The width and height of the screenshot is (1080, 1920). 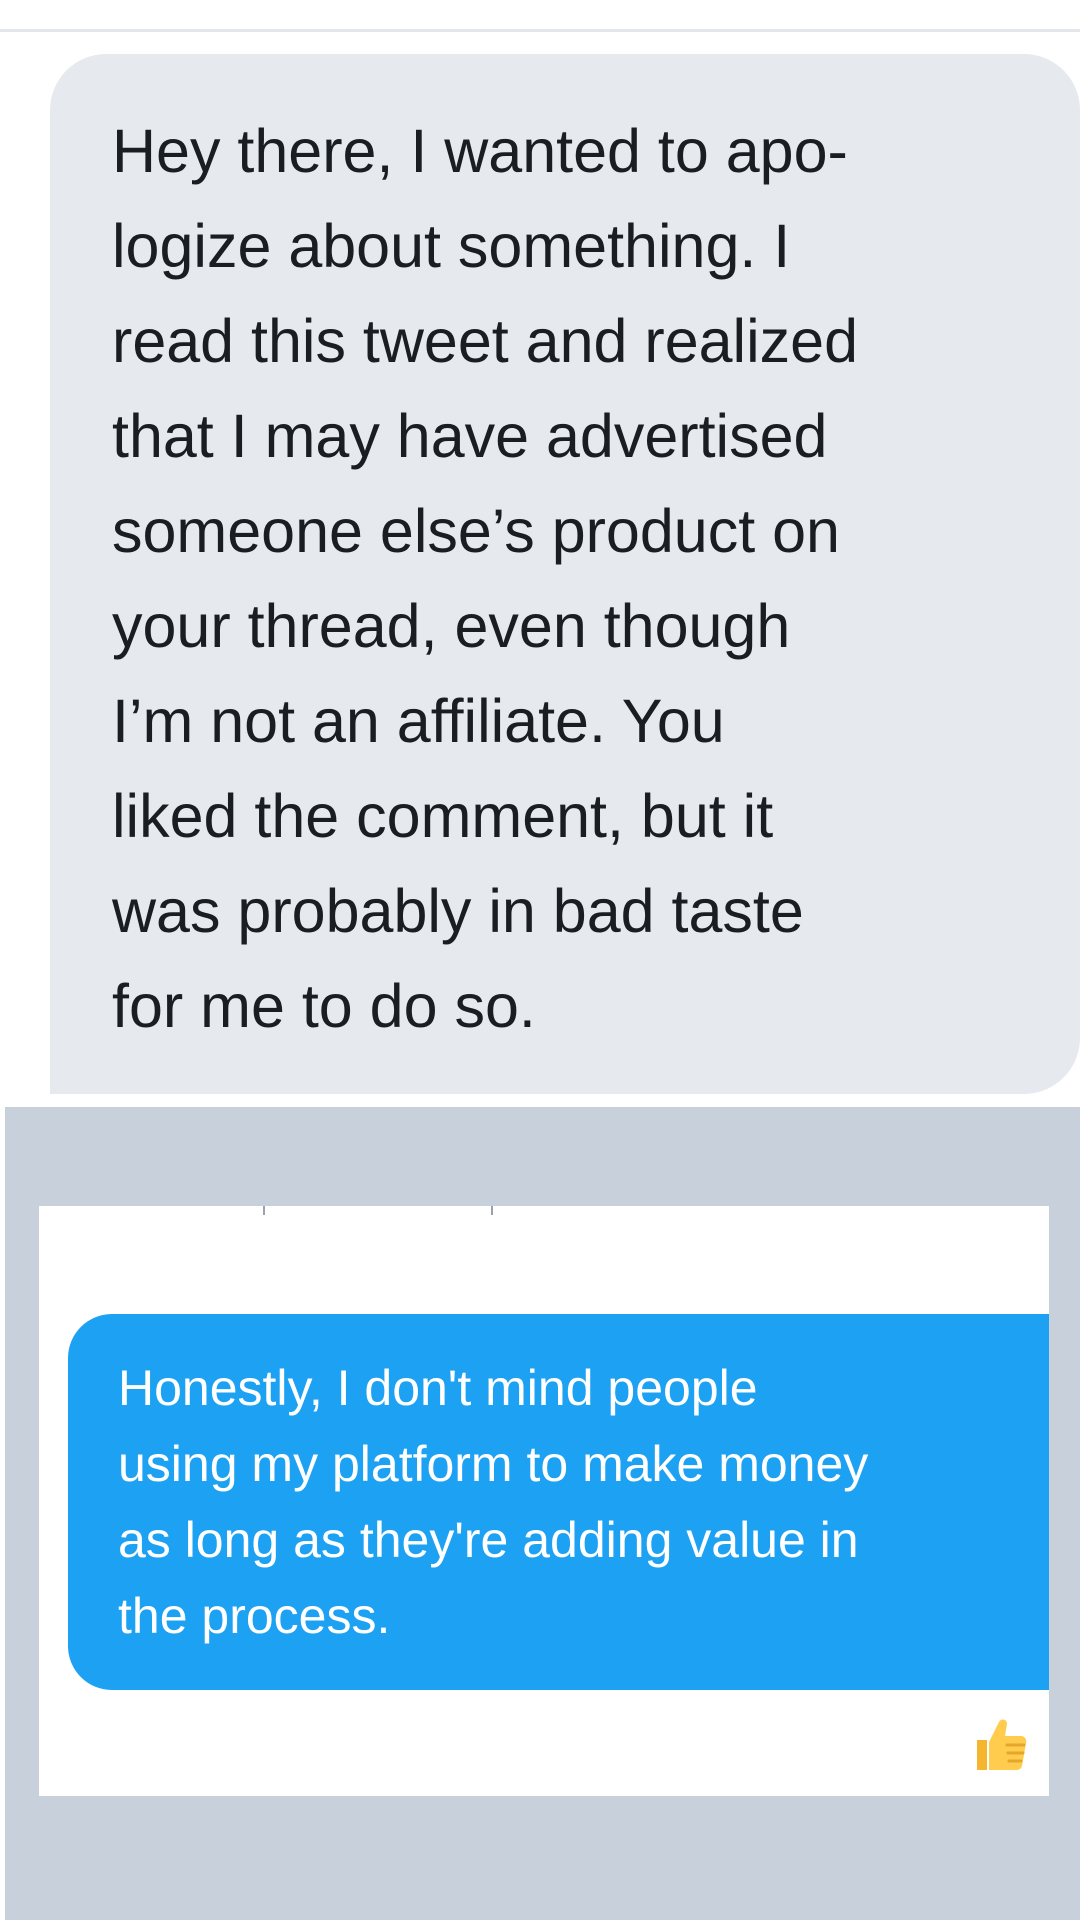 What do you see at coordinates (1002, 1744) in the screenshot?
I see `thumbs-up-icon-graphic` at bounding box center [1002, 1744].